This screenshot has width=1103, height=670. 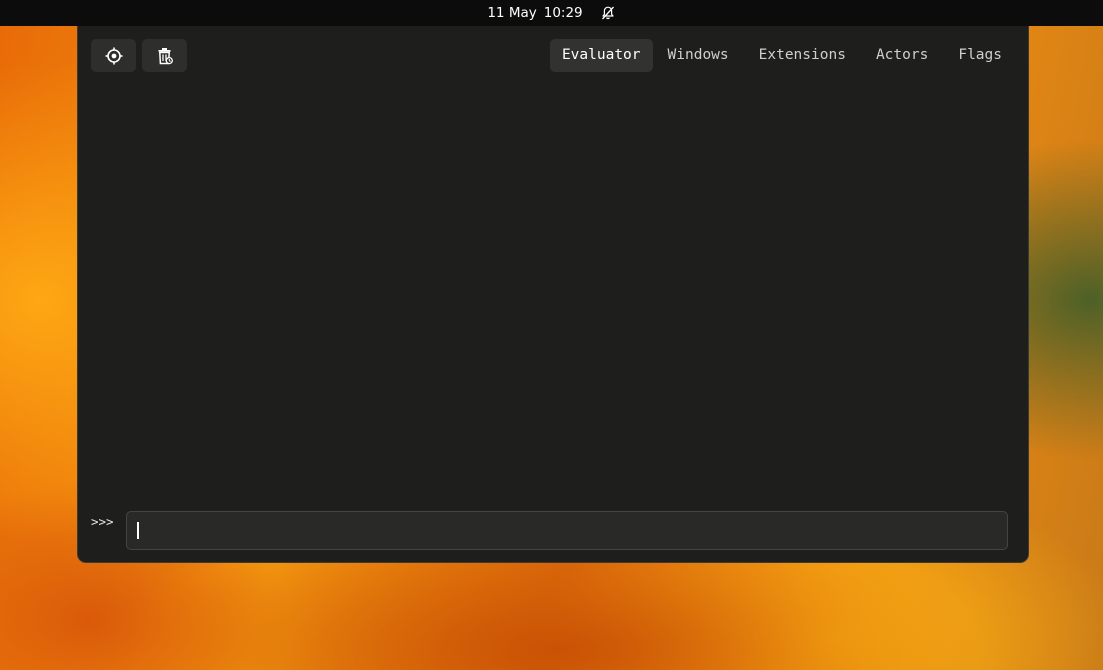 I want to click on target-picker-icon, so click(x=114, y=56).